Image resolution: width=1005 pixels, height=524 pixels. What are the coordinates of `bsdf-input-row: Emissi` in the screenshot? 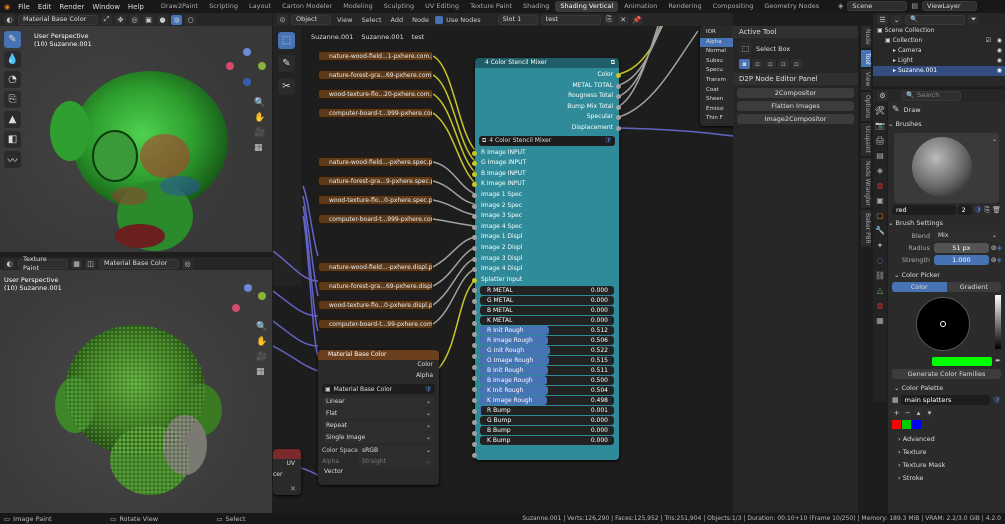 It's located at (716, 110).